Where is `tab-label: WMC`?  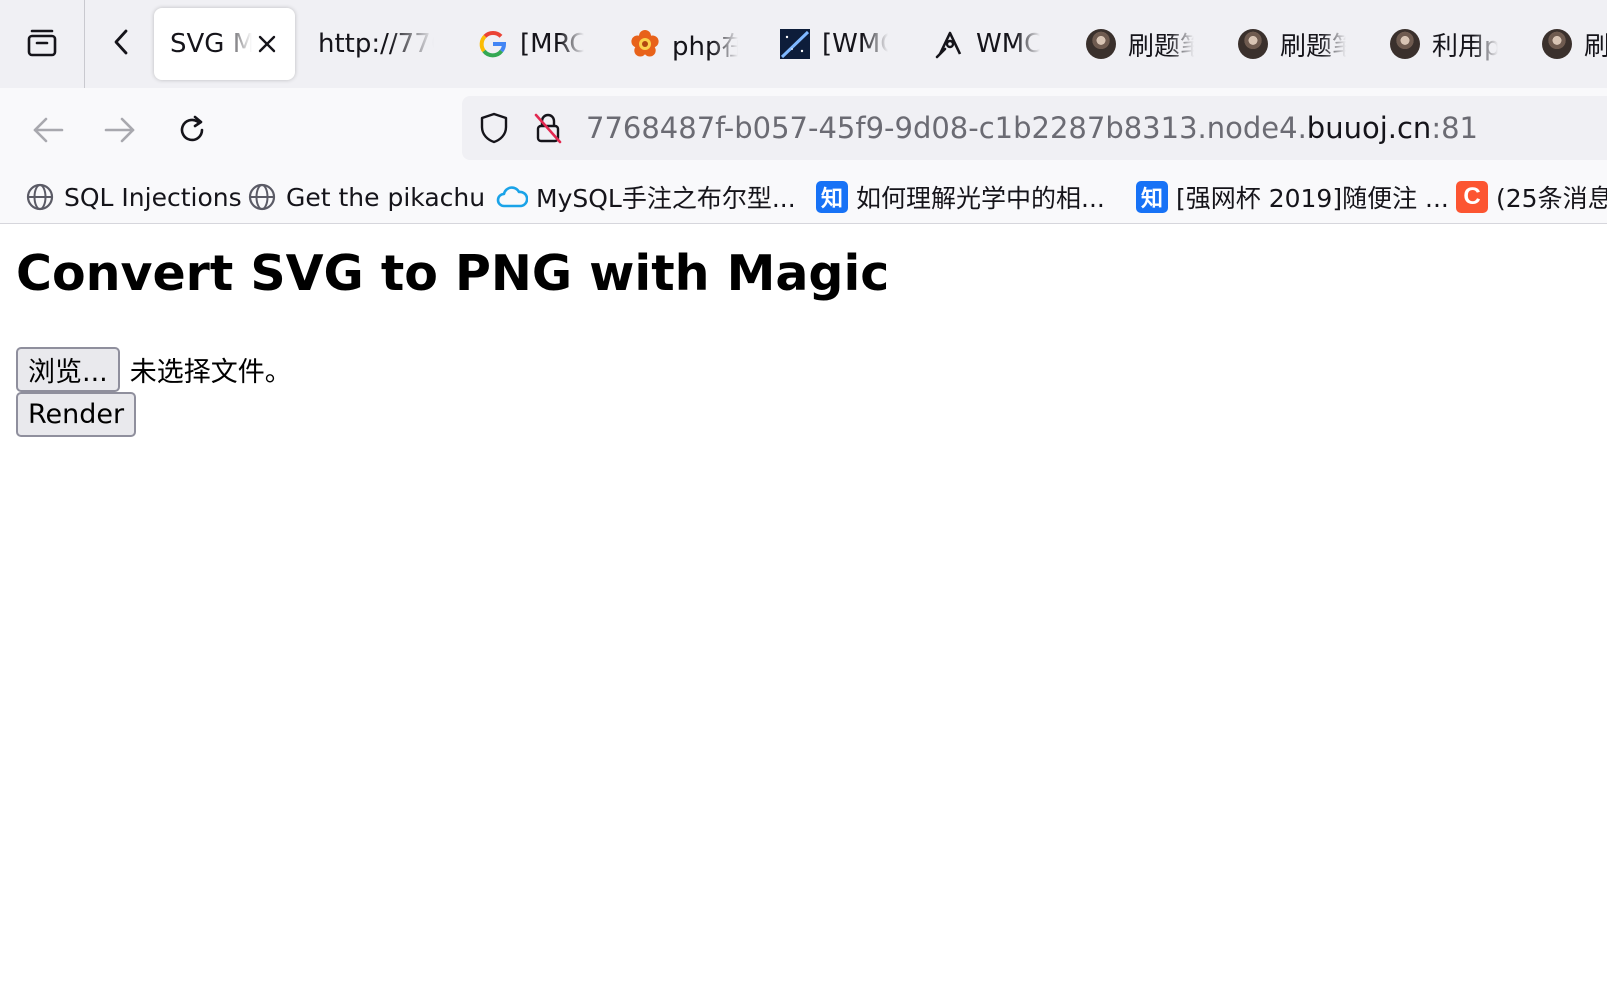 tab-label: WMC is located at coordinates (1008, 44).